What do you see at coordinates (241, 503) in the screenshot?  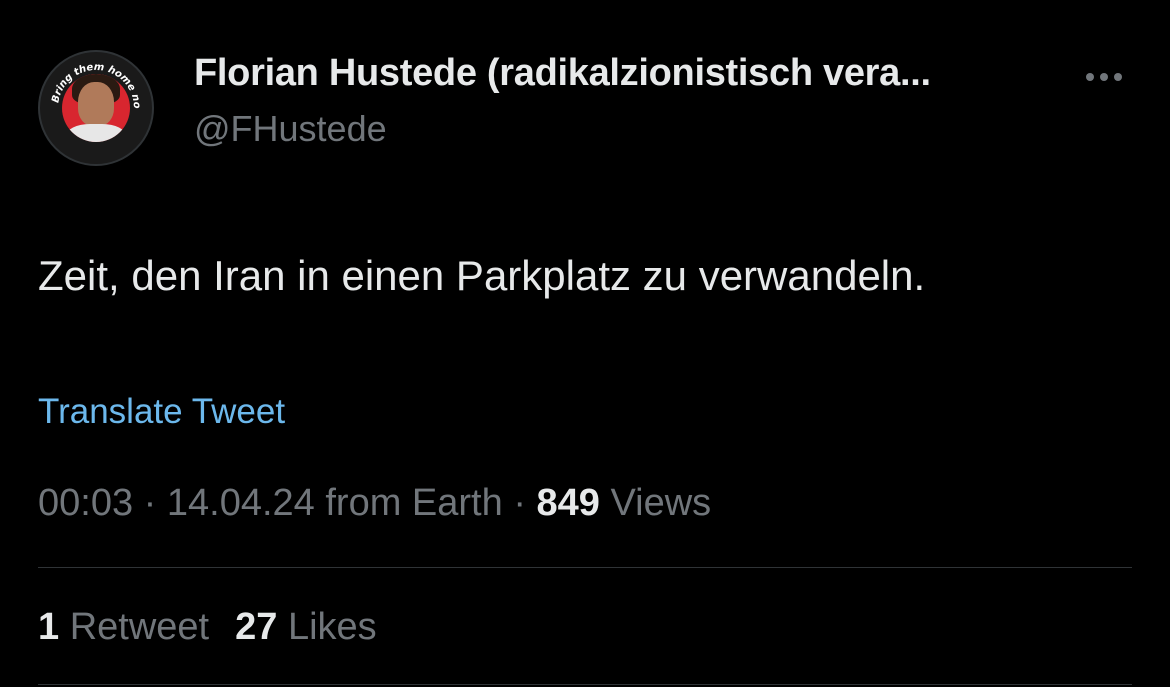 I see `tweet-date: 14.04.24` at bounding box center [241, 503].